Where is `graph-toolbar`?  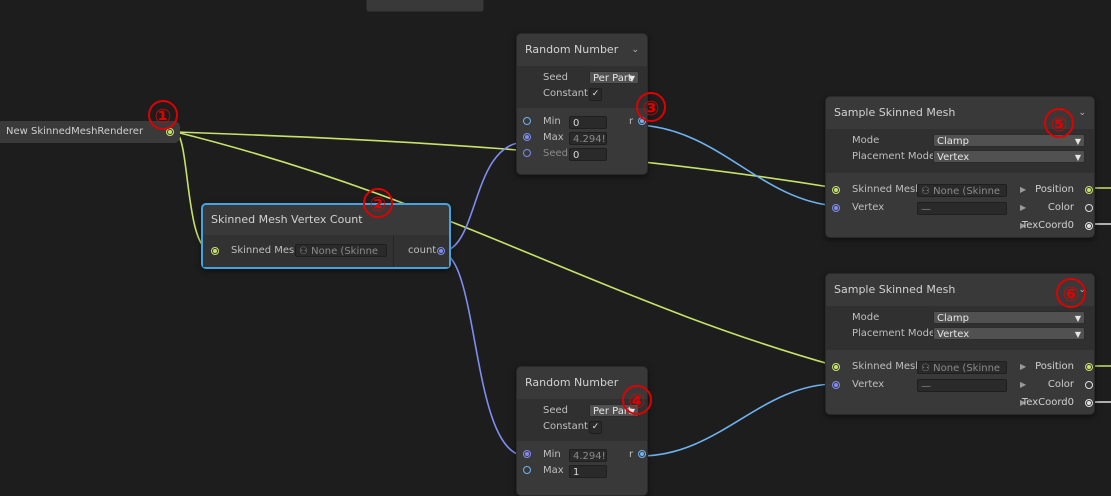
graph-toolbar is located at coordinates (425, 6).